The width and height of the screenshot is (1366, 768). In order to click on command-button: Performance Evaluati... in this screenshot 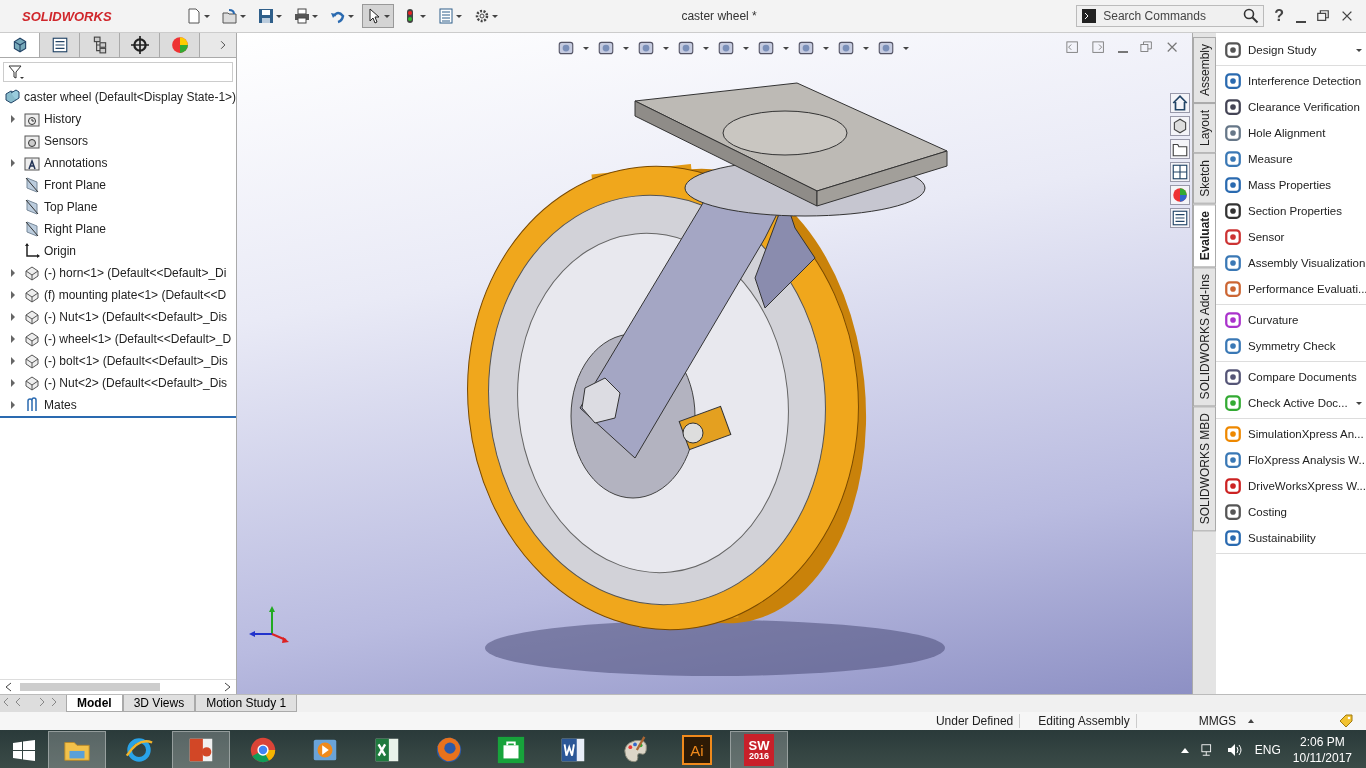, I will do `click(1291, 289)`.